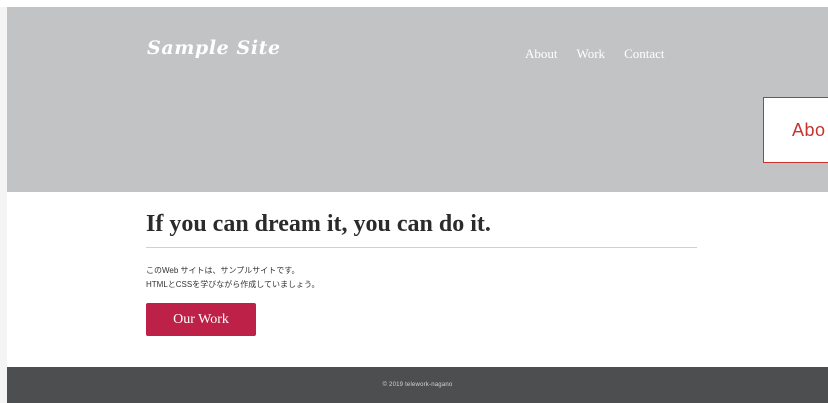 Image resolution: width=828 pixels, height=403 pixels. I want to click on top-strip, so click(414, 3).